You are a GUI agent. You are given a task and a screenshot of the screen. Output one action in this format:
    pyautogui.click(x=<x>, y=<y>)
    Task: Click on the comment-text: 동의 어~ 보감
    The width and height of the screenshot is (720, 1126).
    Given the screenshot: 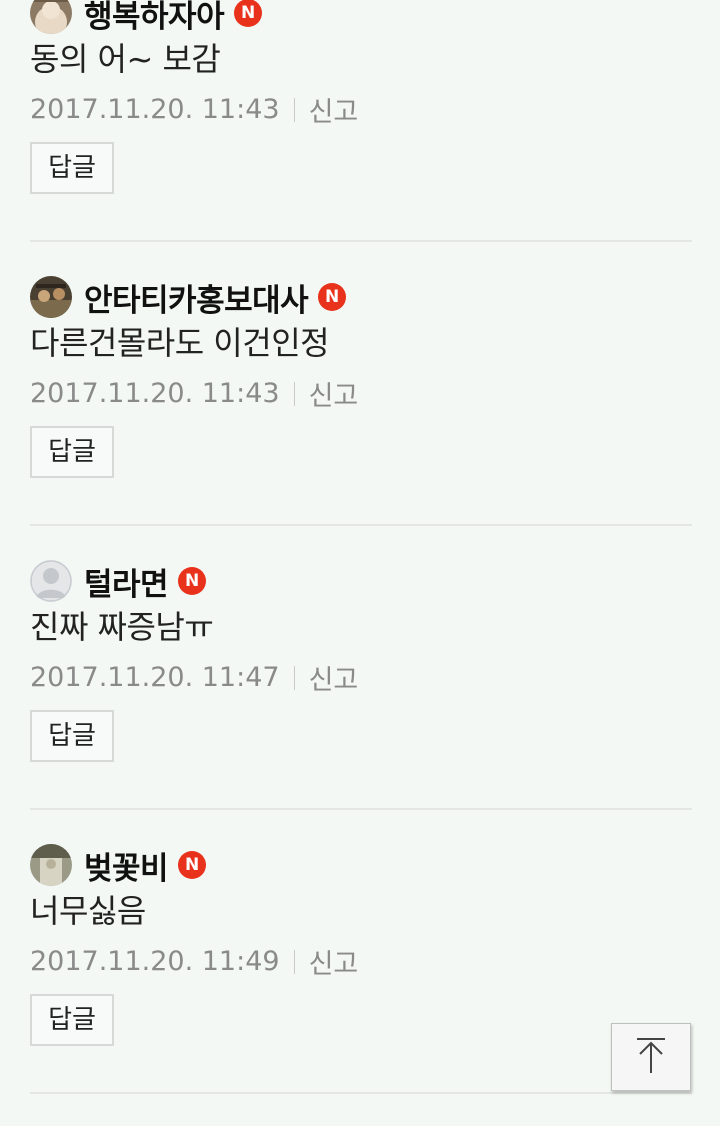 What is the action you would take?
    pyautogui.click(x=125, y=59)
    